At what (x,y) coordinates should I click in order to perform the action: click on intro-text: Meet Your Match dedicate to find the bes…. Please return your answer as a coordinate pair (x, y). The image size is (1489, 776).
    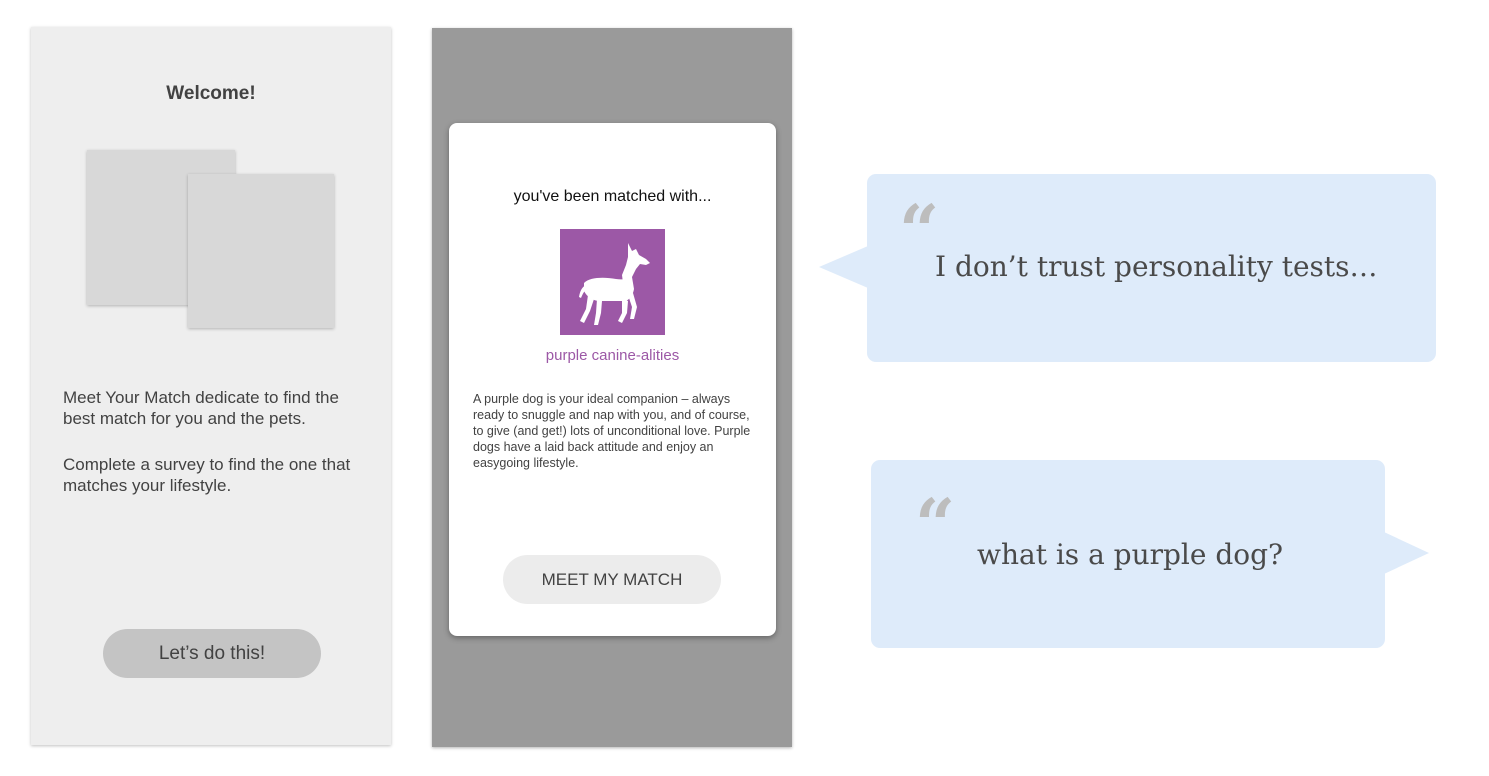
    Looking at the image, I should click on (201, 408).